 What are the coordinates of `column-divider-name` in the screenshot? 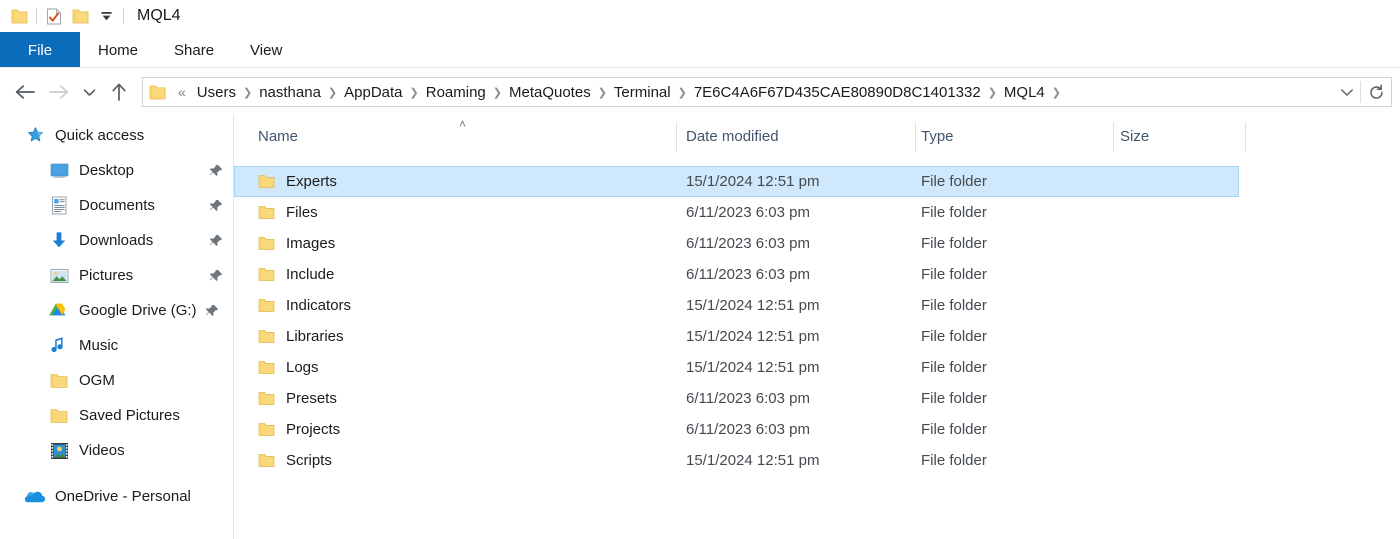 It's located at (676, 137).